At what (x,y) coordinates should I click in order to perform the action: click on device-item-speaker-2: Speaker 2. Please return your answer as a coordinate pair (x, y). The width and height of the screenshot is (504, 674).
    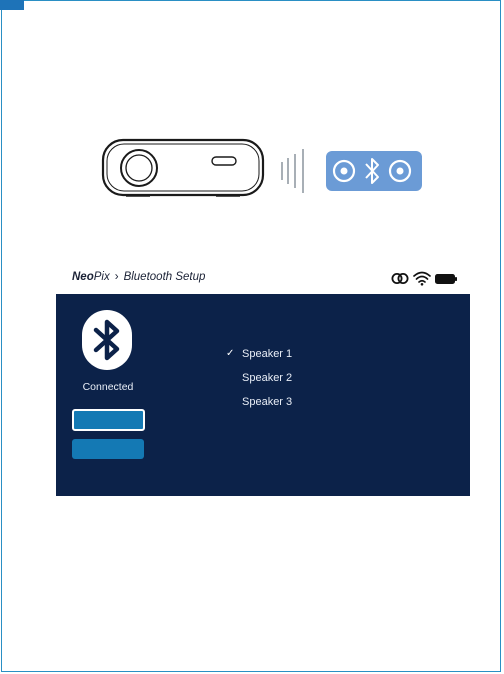
    Looking at the image, I should click on (259, 382).